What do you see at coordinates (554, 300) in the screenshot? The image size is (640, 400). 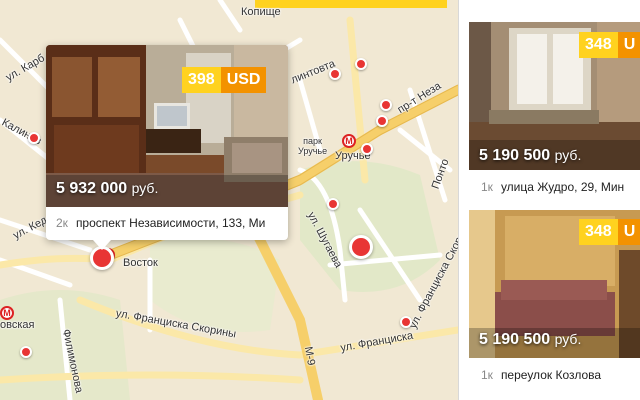 I see `listing-card: 348 U 5 190 500 руб. 1к переулок Козлова` at bounding box center [554, 300].